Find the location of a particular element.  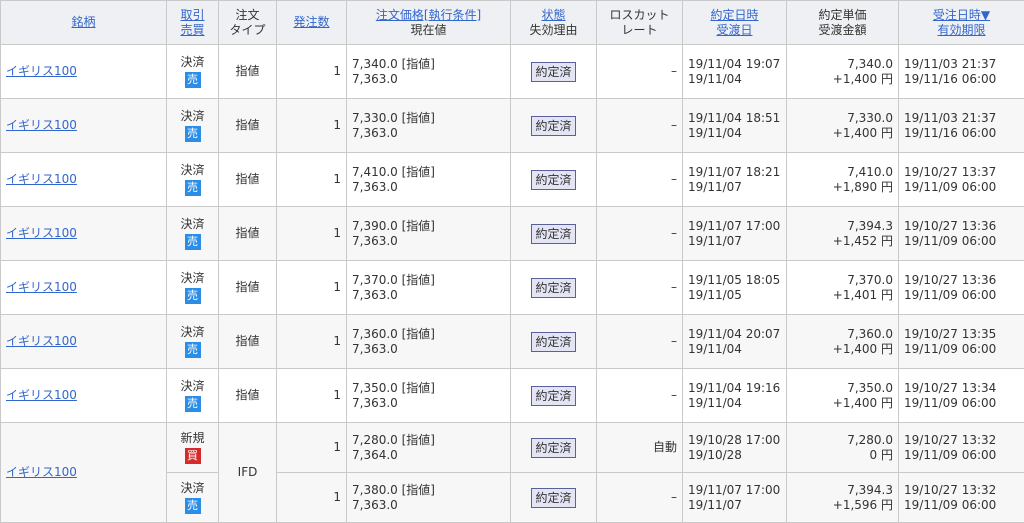

received-datetime: 19/10/27 13:3419/11/09 06:00 is located at coordinates (961, 396).